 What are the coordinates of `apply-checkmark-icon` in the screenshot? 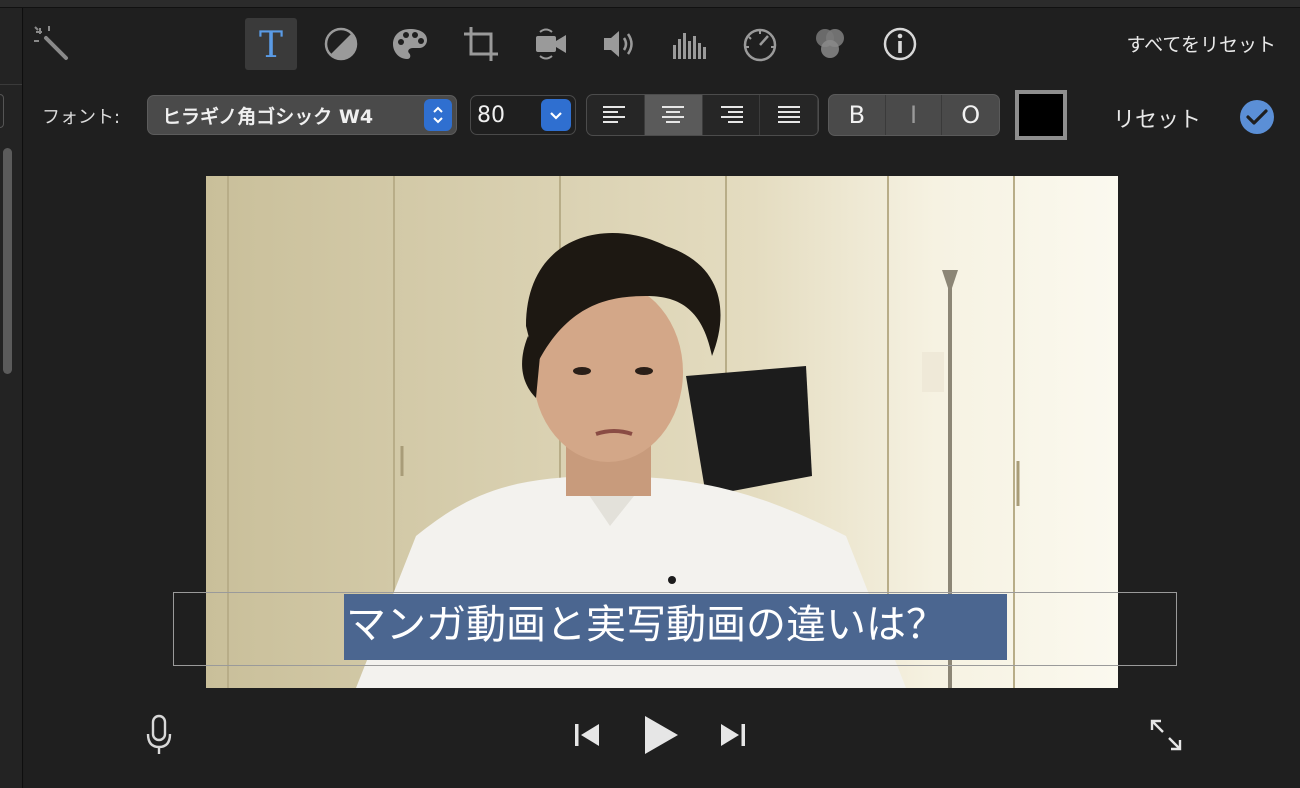 It's located at (1257, 117).